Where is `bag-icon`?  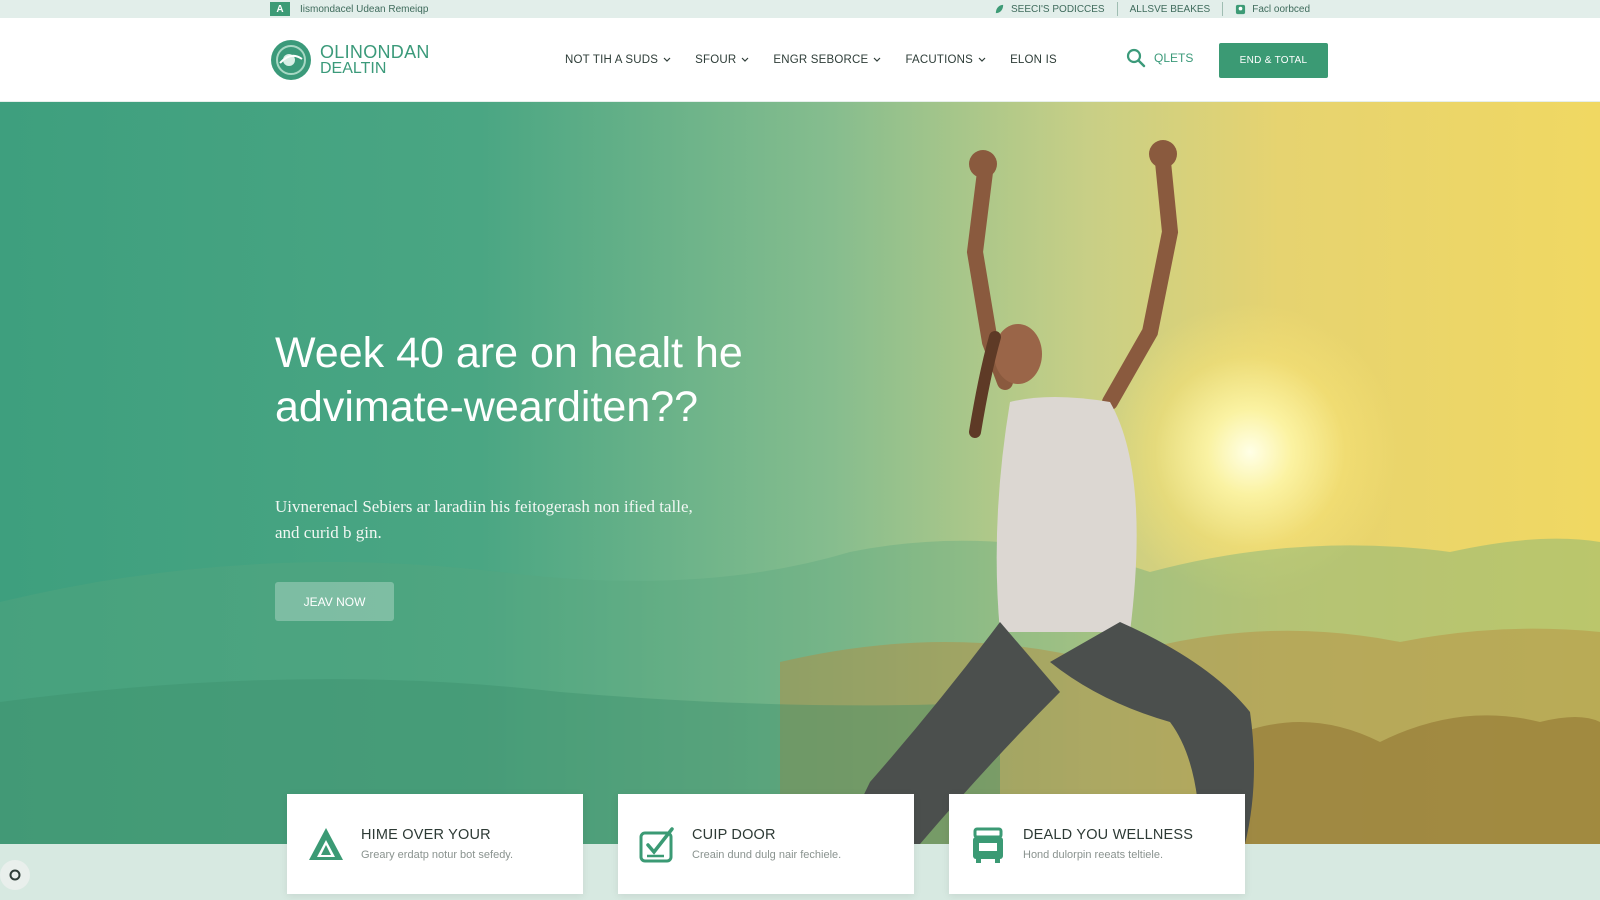 bag-icon is located at coordinates (988, 845).